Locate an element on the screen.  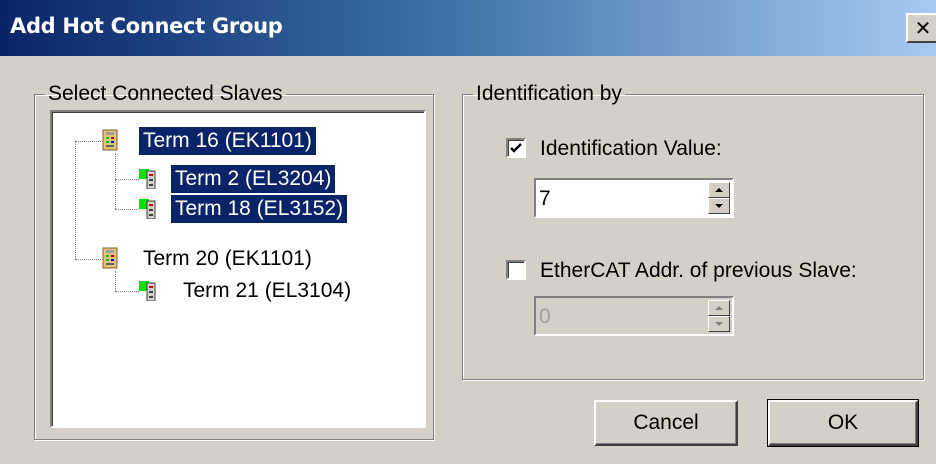
identification-value-spinner: 7 is located at coordinates (634, 198).